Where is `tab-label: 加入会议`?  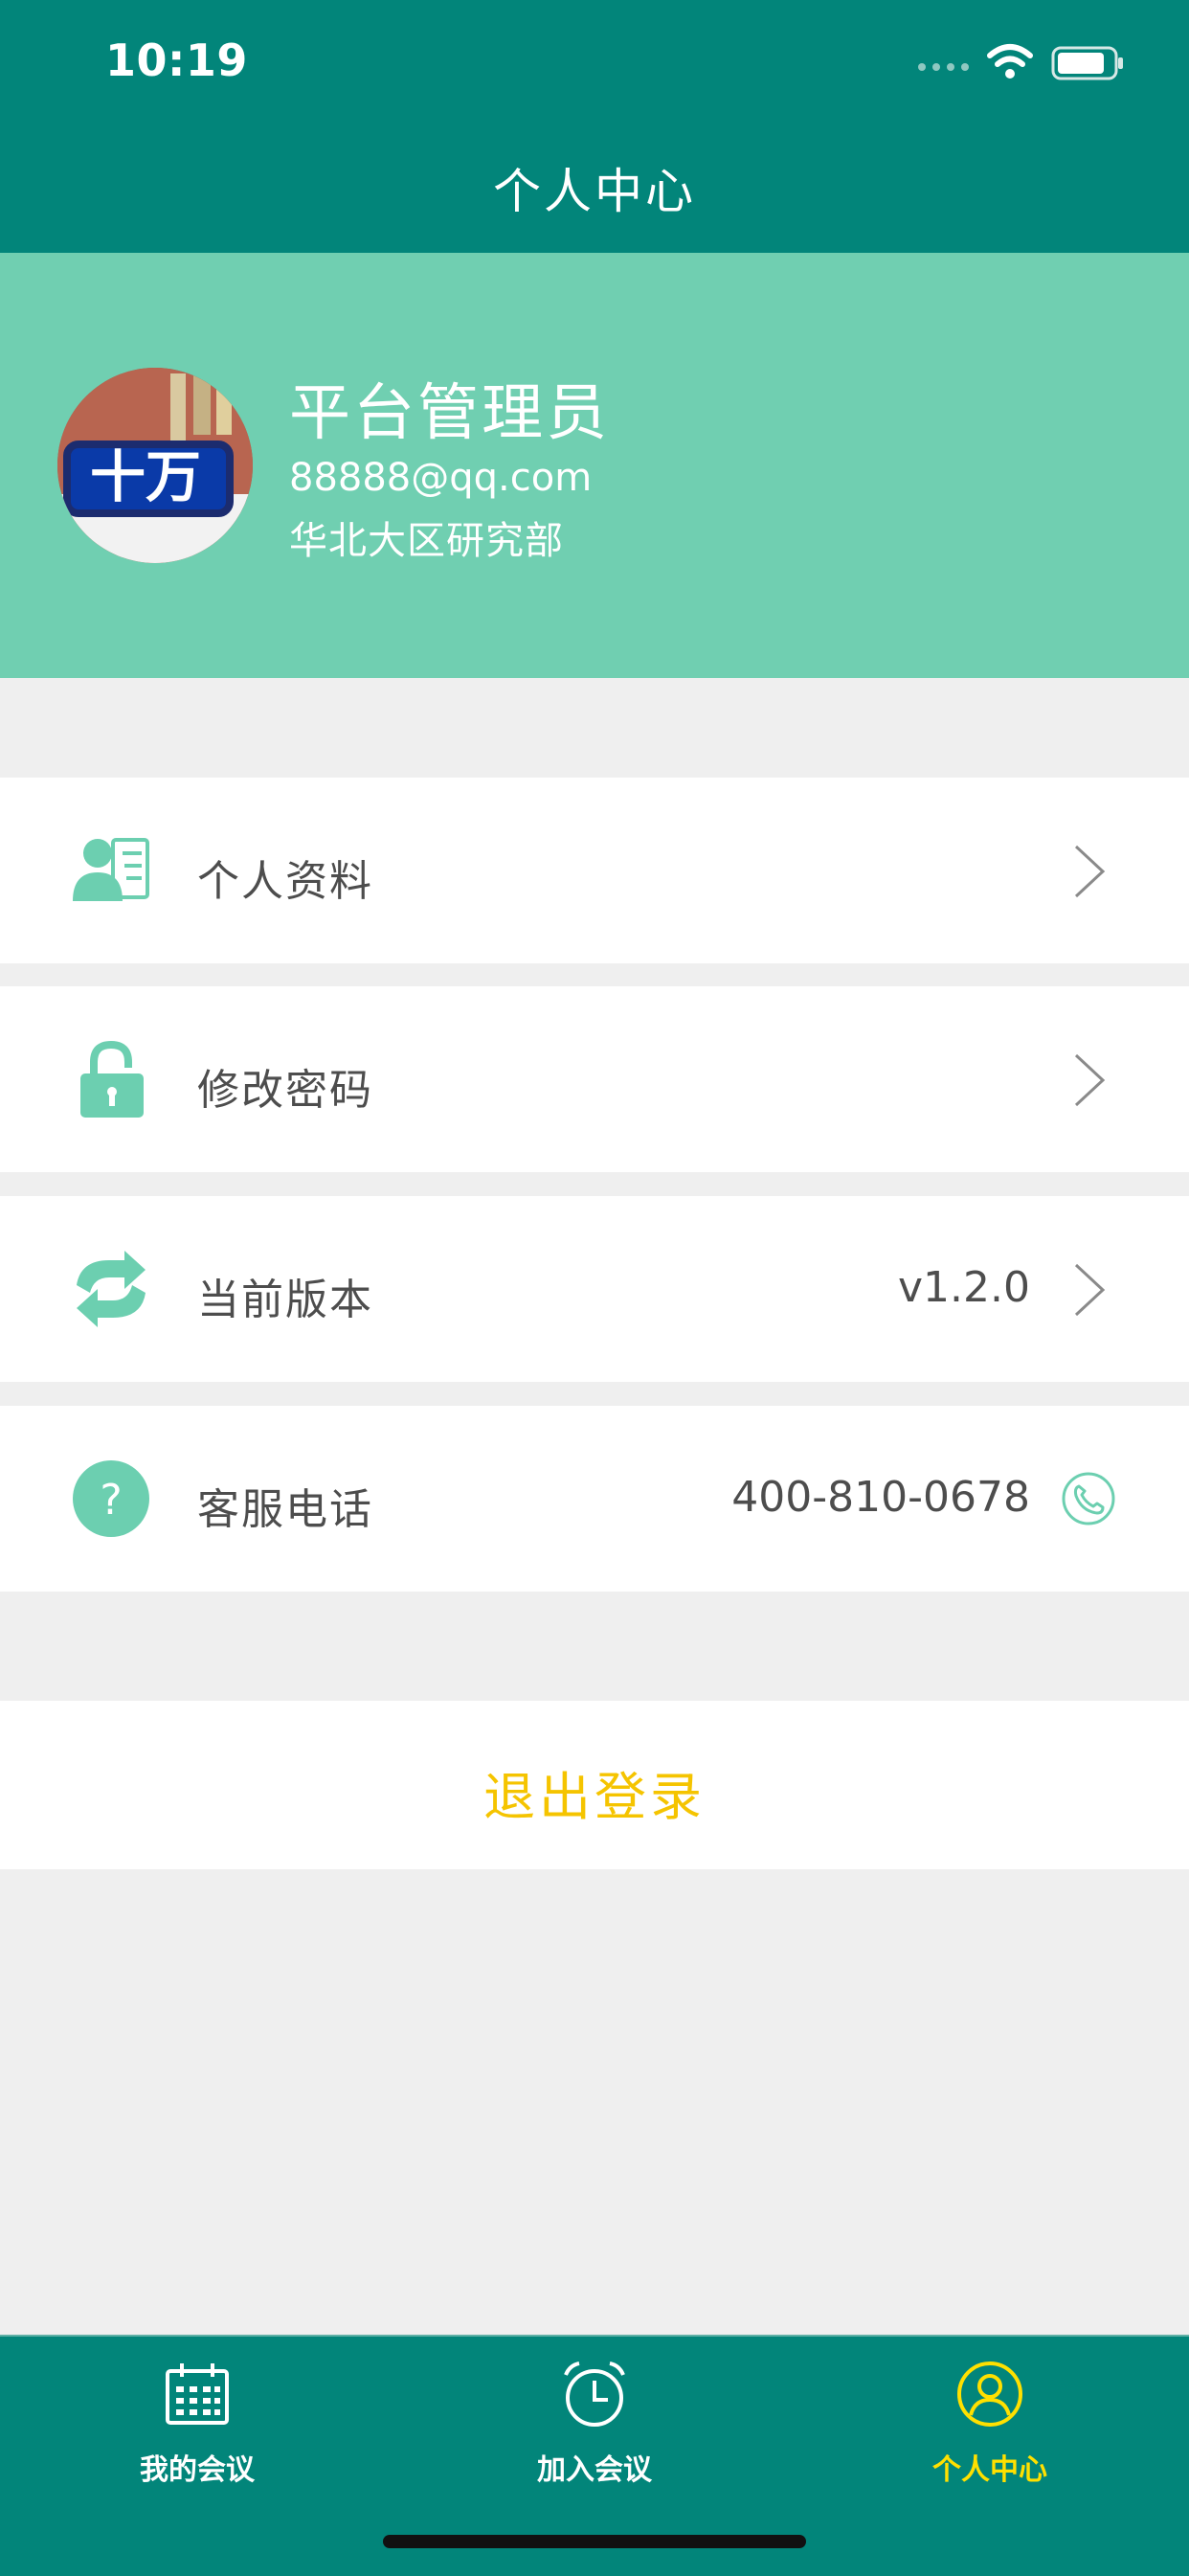 tab-label: 加入会议 is located at coordinates (594, 2470).